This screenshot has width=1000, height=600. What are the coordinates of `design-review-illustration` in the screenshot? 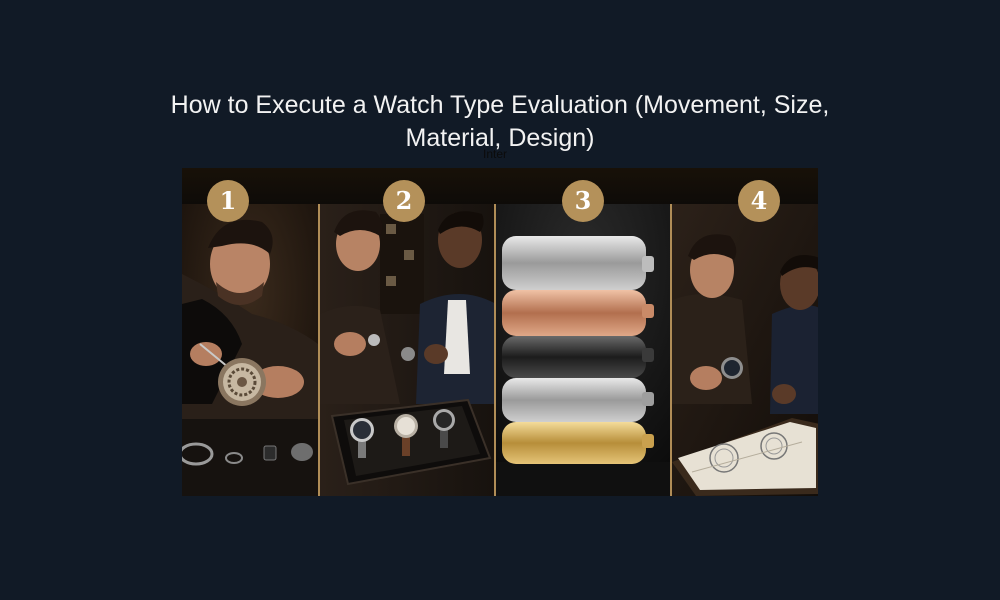 It's located at (745, 350).